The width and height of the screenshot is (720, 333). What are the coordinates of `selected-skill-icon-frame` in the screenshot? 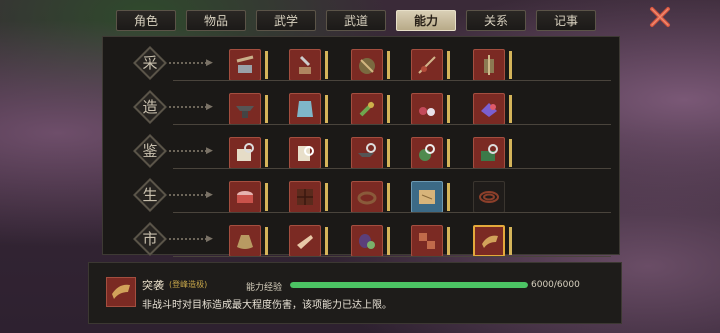 It's located at (121, 292).